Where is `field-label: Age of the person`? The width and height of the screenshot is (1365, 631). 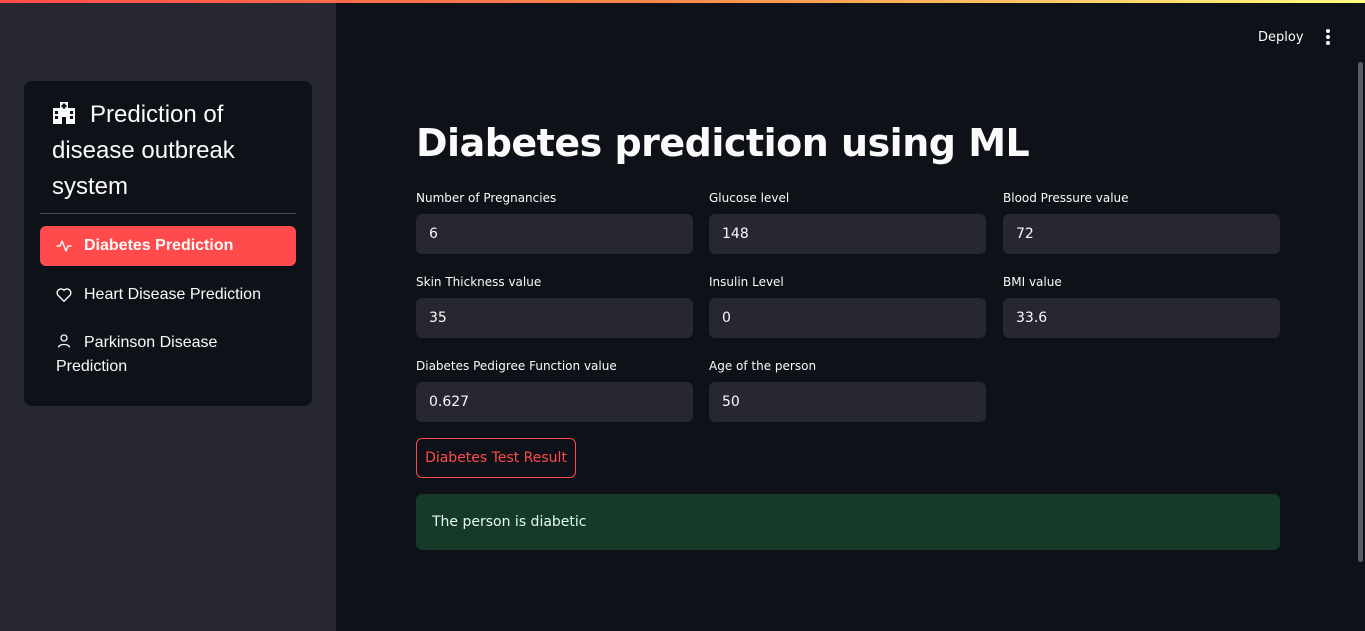 field-label: Age of the person is located at coordinates (763, 366).